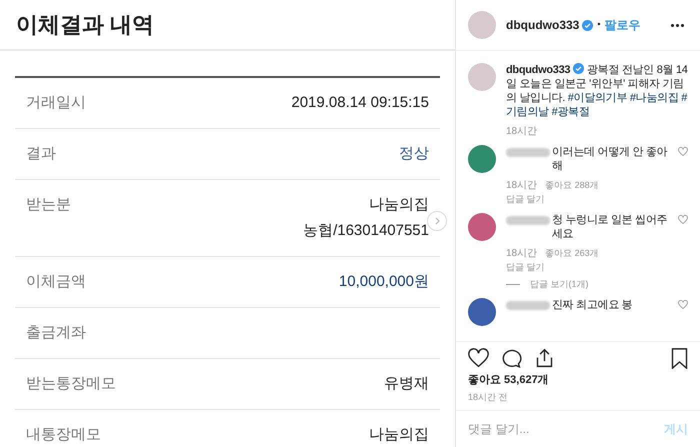 The image size is (700, 447). Describe the element at coordinates (56, 282) in the screenshot. I see `field-label: 이체금액` at that location.